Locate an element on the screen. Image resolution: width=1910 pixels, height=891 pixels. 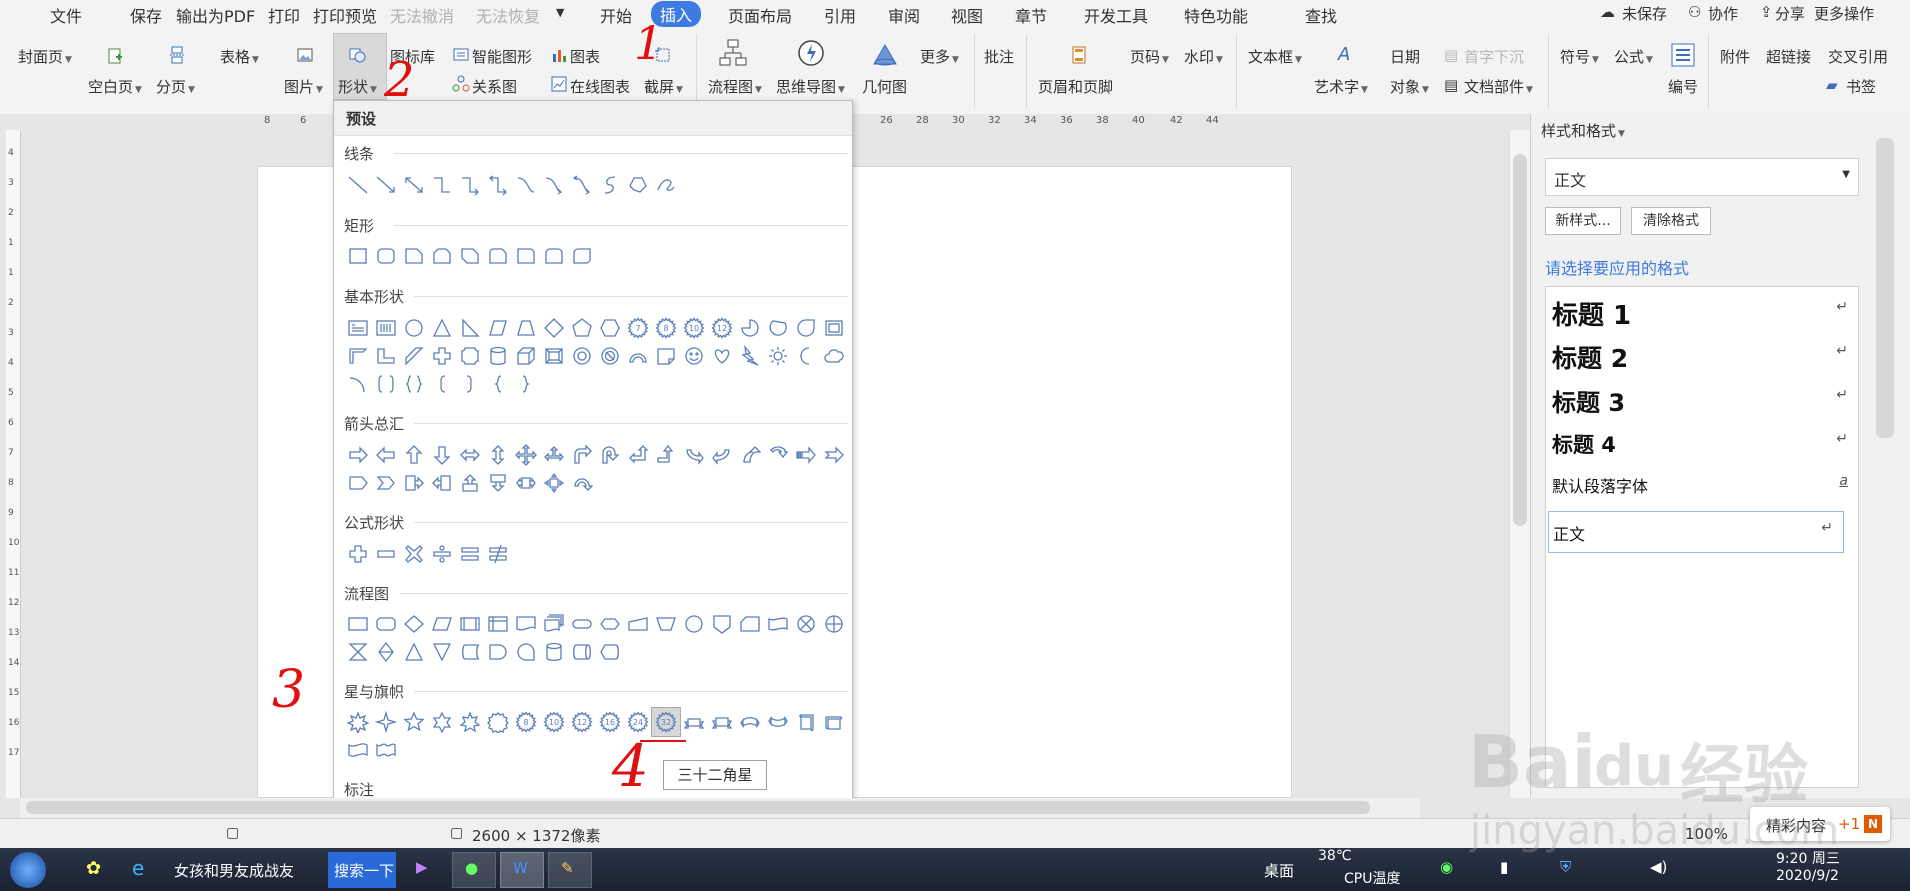
cover-page-button: 封面页 ▼ is located at coordinates (45, 56).